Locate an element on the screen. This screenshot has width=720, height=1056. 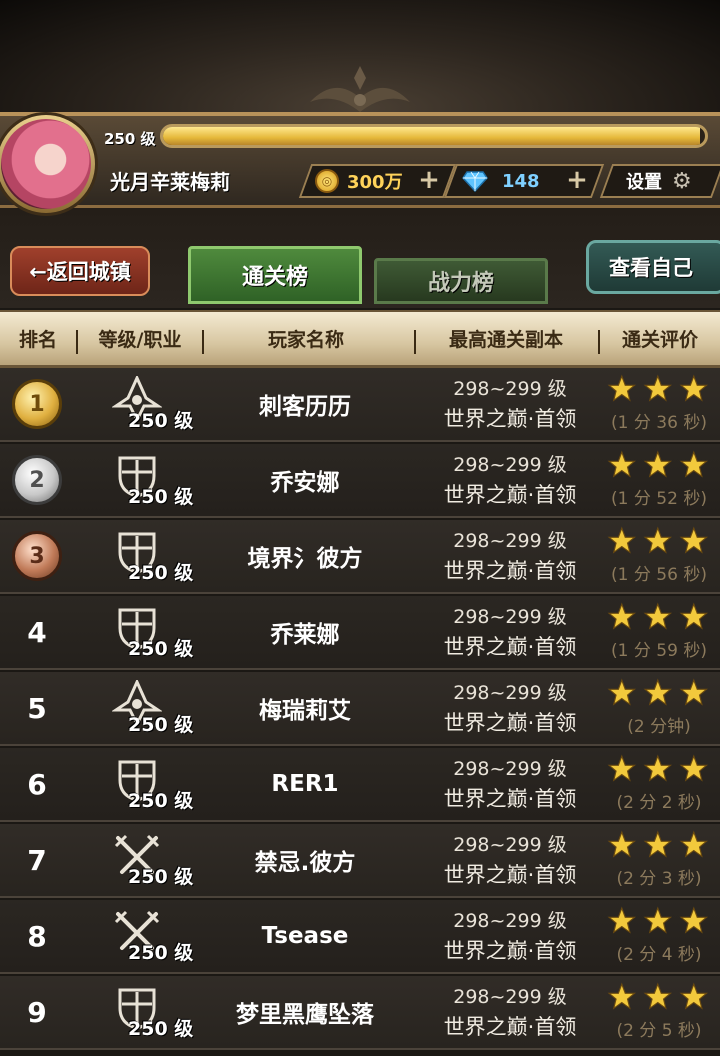
back-to-town-button: ←返回城镇 is located at coordinates (80, 271).